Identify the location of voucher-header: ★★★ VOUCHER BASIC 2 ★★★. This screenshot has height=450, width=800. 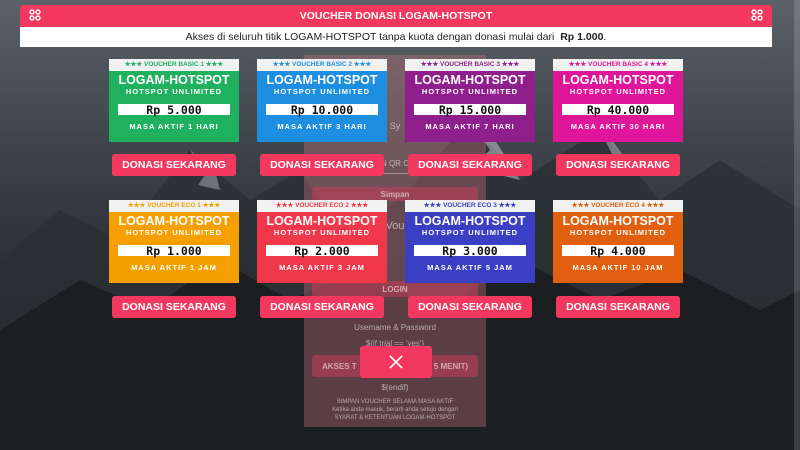
(322, 65).